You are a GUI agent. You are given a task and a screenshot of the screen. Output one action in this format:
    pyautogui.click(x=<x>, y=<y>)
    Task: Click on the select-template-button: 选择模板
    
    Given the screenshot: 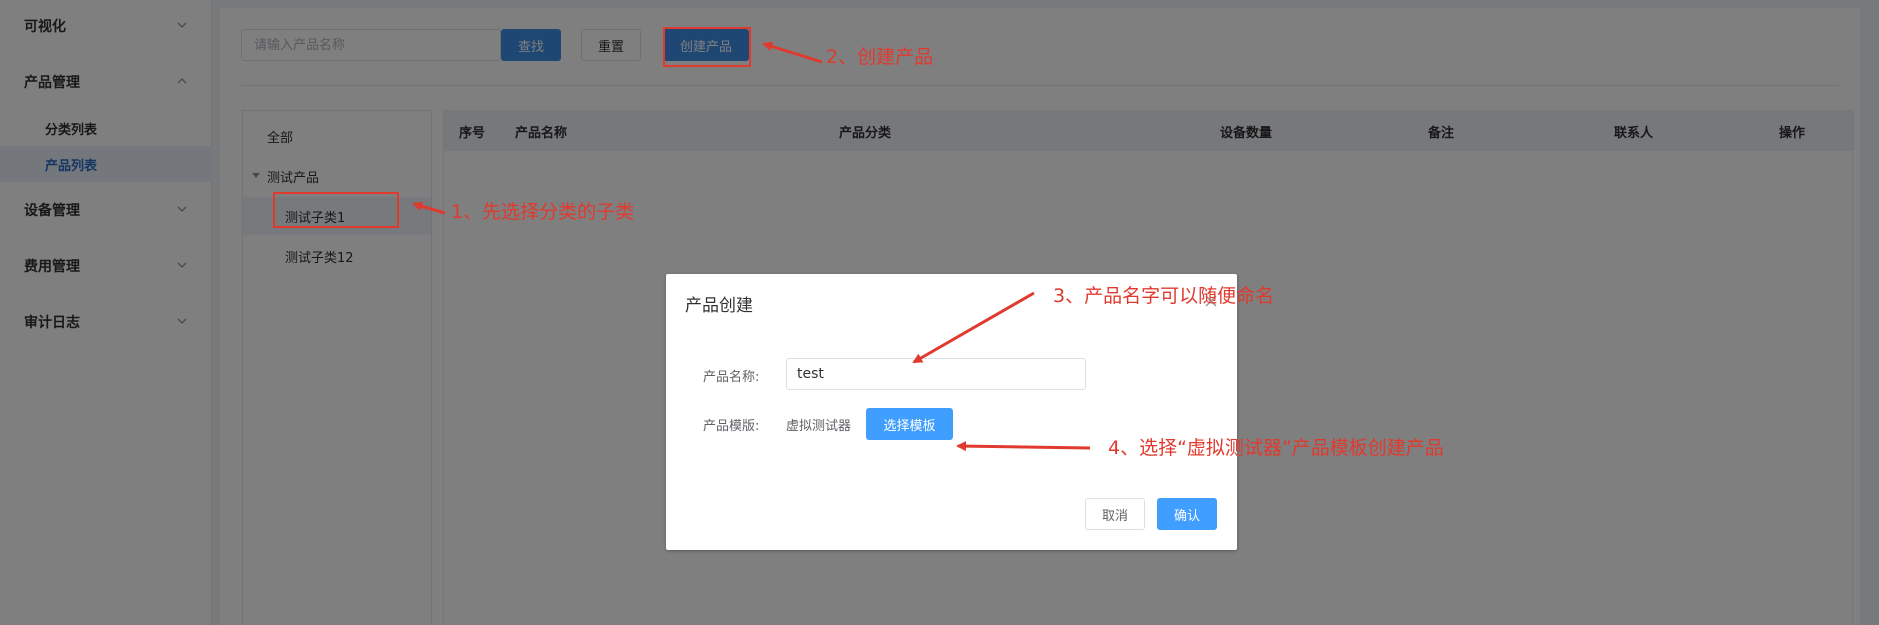 What is the action you would take?
    pyautogui.click(x=909, y=424)
    